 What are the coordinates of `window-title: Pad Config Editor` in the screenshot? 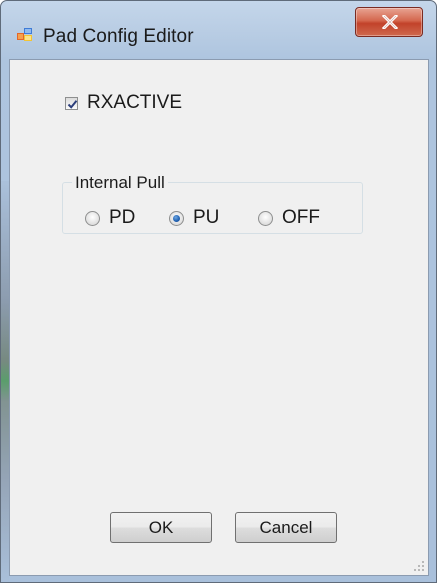 It's located at (118, 36).